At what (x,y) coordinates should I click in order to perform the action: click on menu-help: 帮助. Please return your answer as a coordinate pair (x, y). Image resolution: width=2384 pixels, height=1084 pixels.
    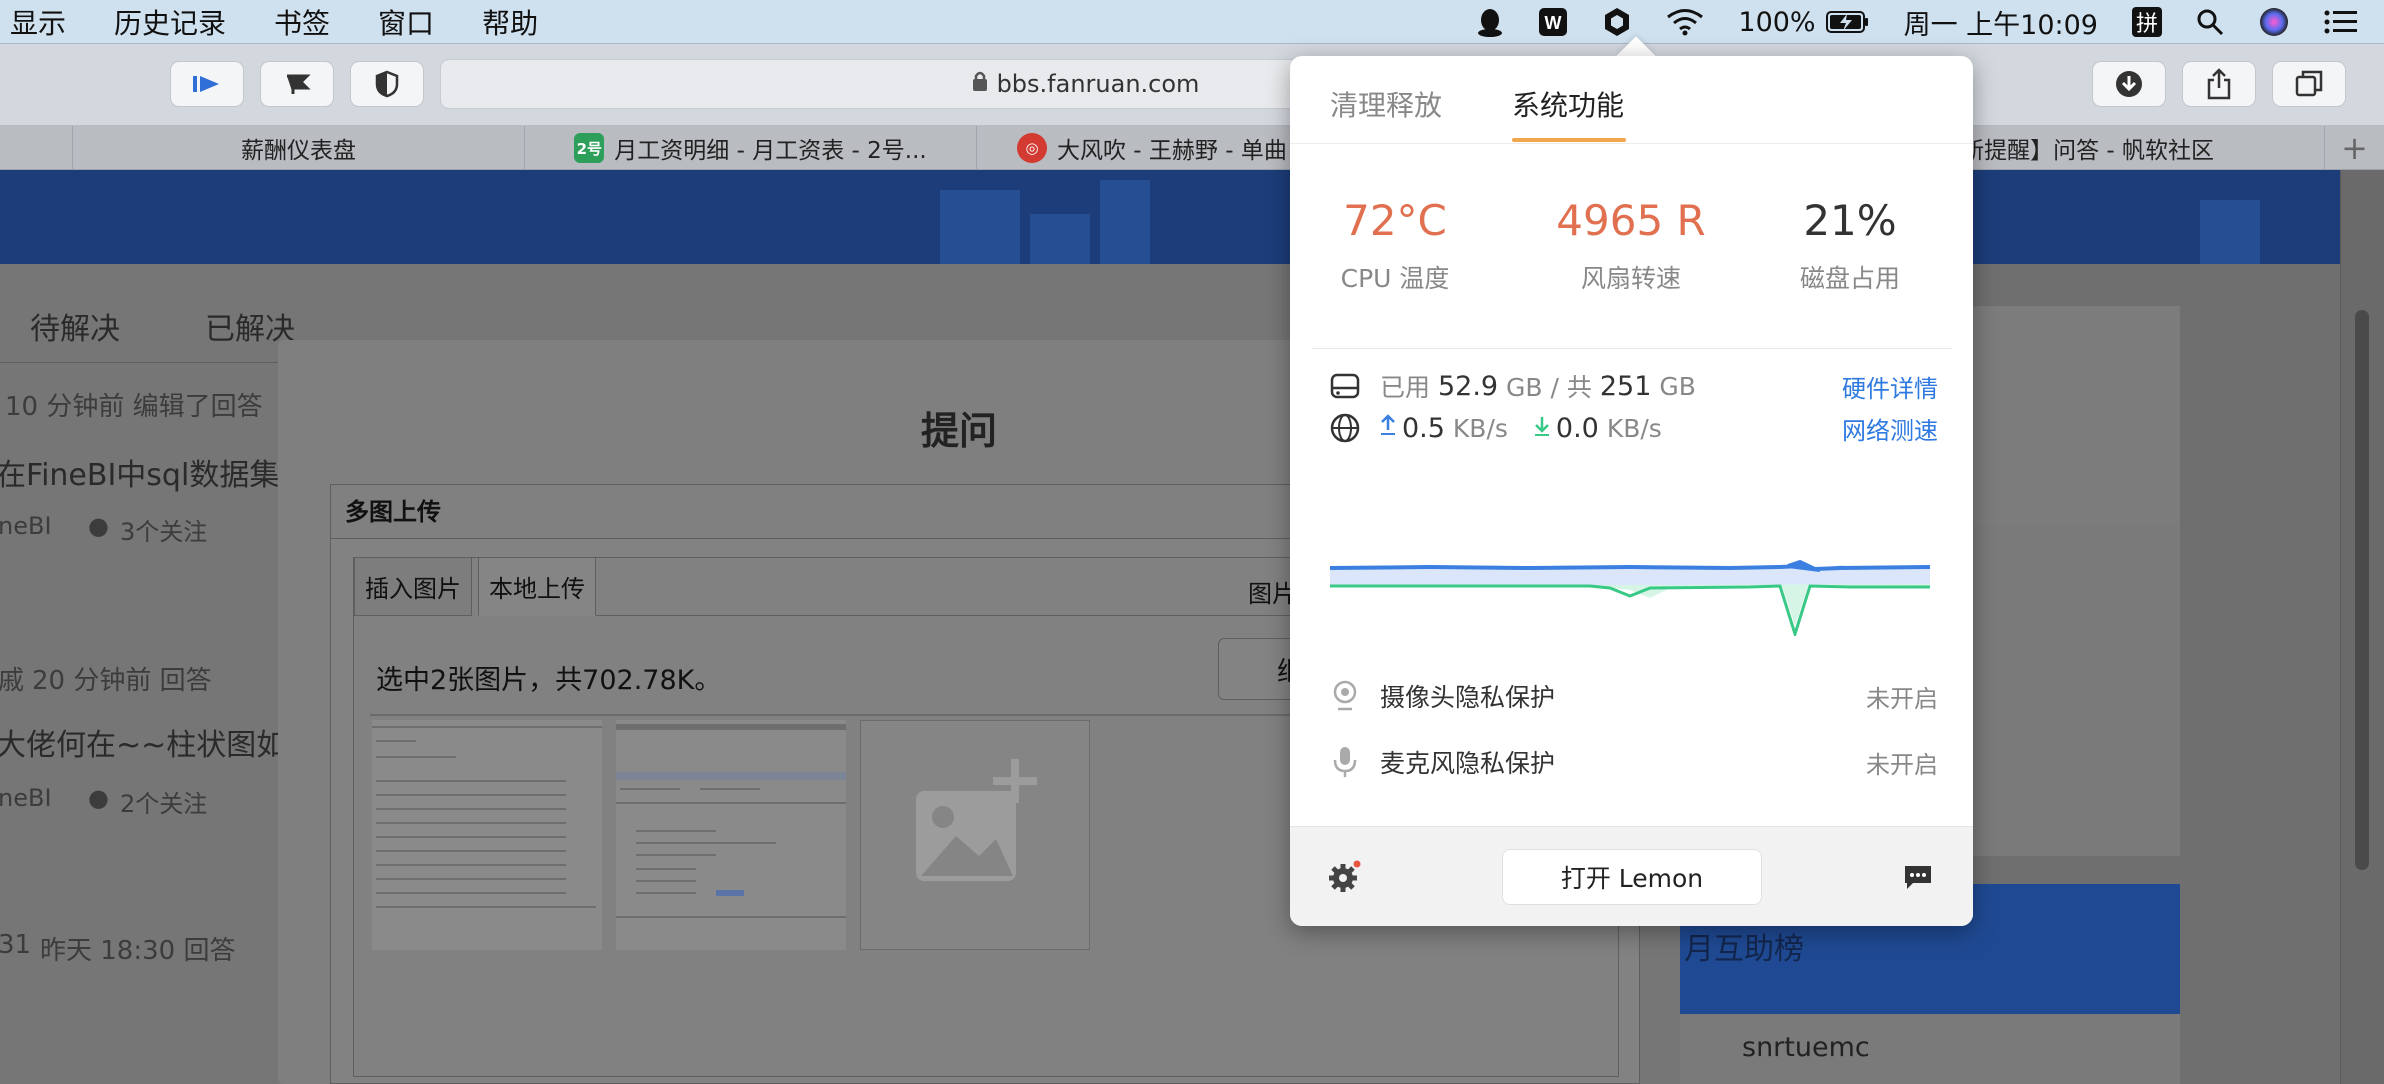
    Looking at the image, I should click on (510, 22).